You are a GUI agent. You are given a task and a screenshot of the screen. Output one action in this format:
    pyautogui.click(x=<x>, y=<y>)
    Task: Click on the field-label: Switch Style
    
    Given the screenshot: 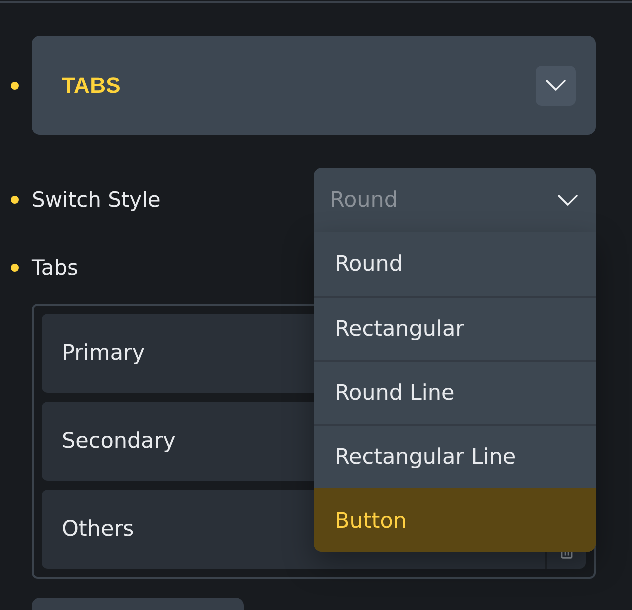 What is the action you would take?
    pyautogui.click(x=96, y=200)
    